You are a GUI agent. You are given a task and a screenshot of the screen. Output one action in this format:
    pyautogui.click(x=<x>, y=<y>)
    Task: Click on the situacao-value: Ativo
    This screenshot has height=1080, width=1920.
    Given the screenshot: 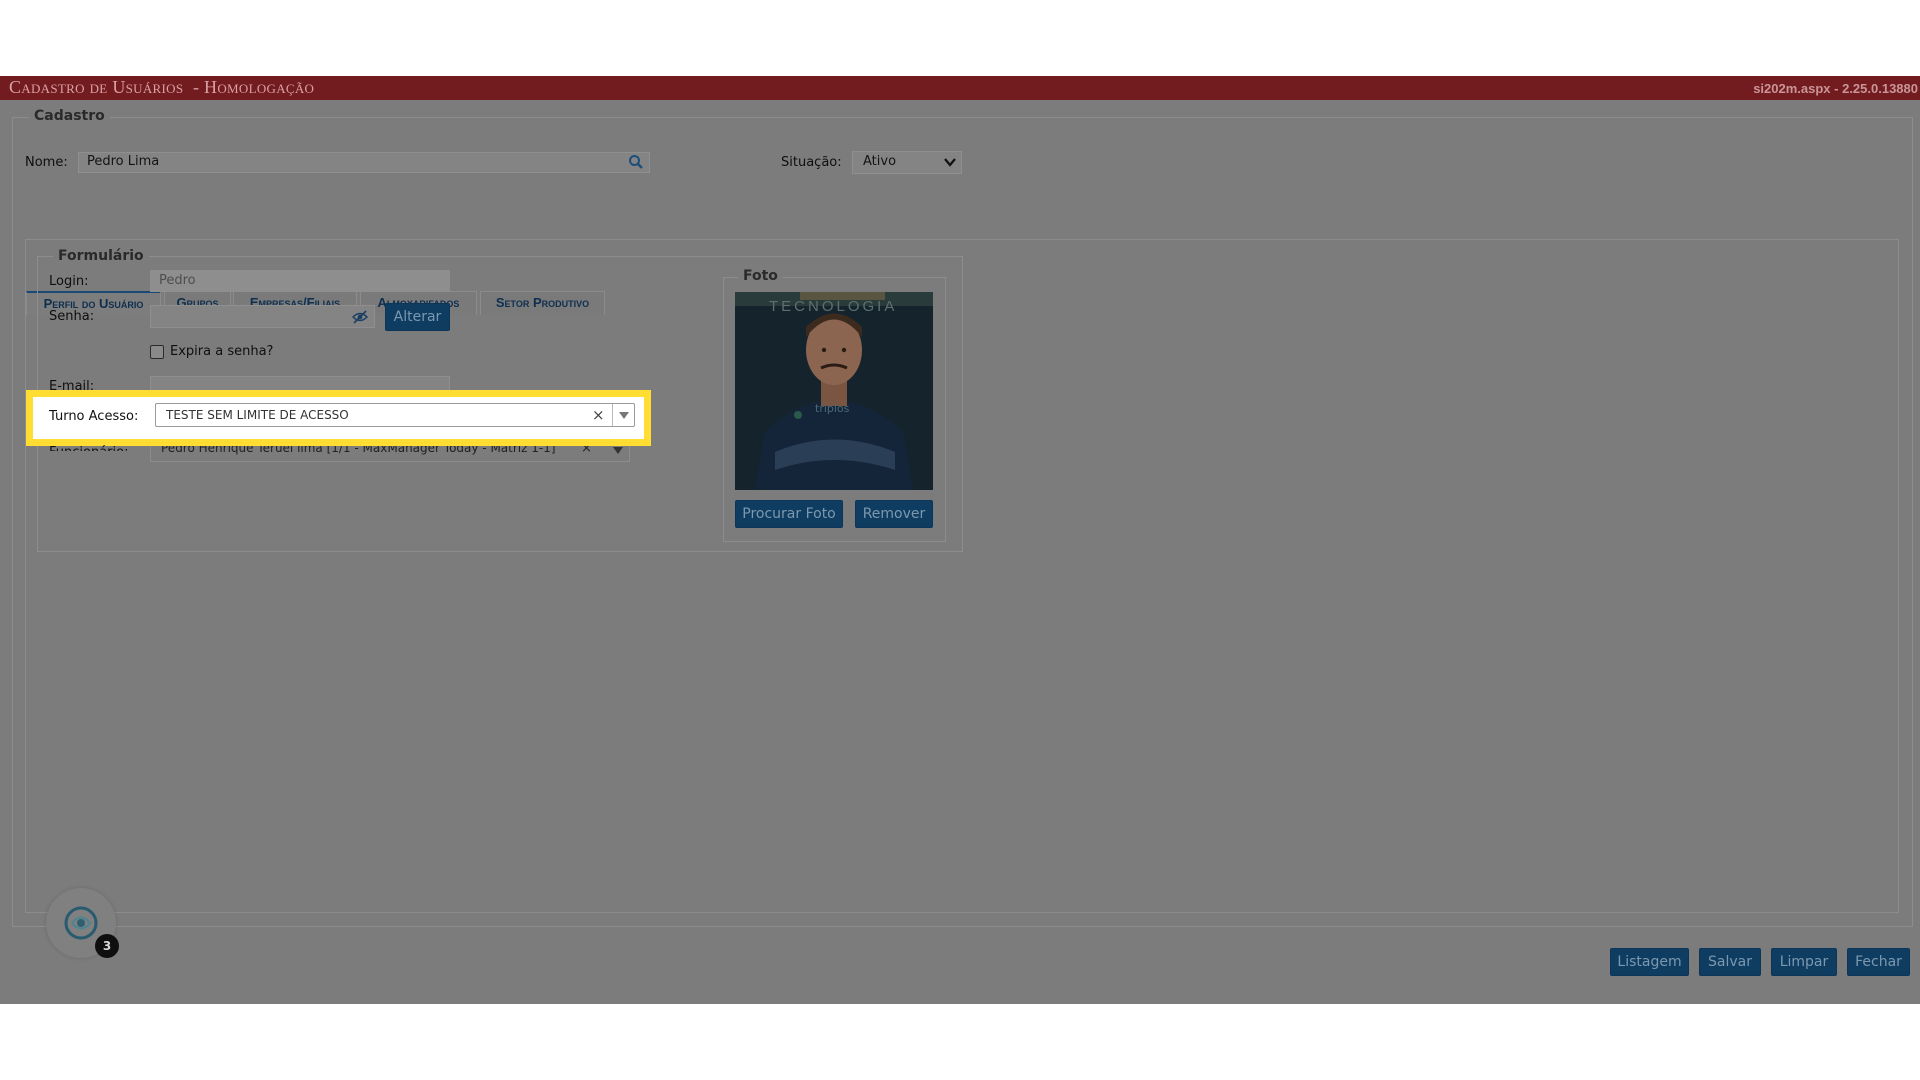 What is the action you would take?
    pyautogui.click(x=880, y=161)
    